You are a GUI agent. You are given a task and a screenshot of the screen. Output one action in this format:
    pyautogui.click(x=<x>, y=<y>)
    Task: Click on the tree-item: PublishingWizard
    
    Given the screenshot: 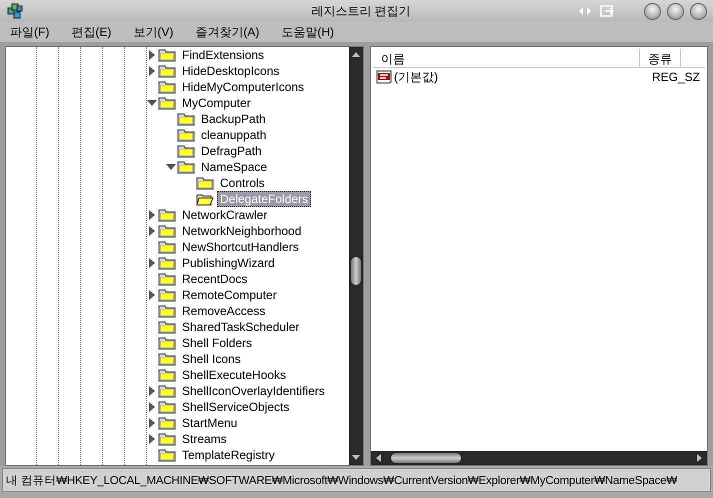 What is the action you would take?
    pyautogui.click(x=228, y=263)
    